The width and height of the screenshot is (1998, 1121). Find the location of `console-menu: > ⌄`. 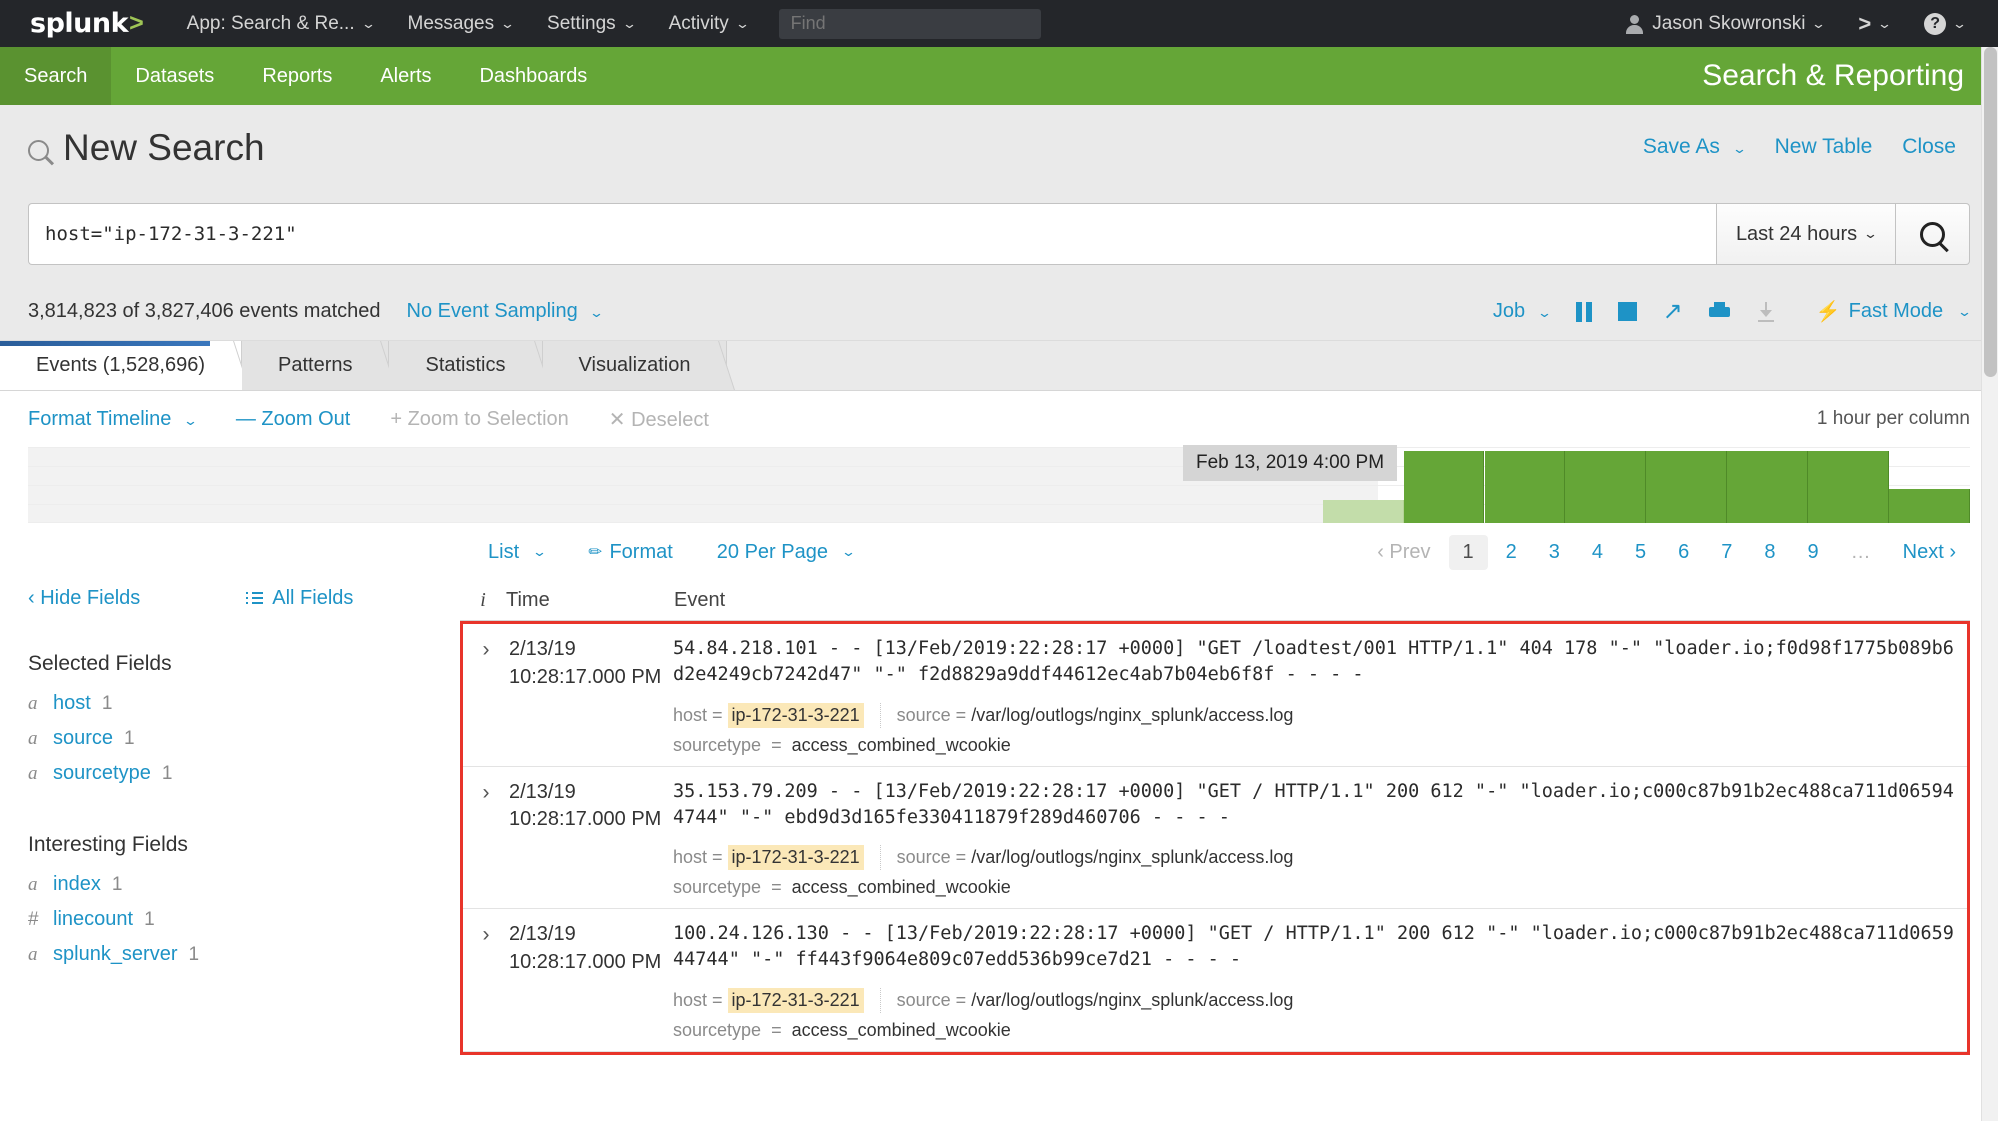

console-menu: > ⌄ is located at coordinates (1874, 23).